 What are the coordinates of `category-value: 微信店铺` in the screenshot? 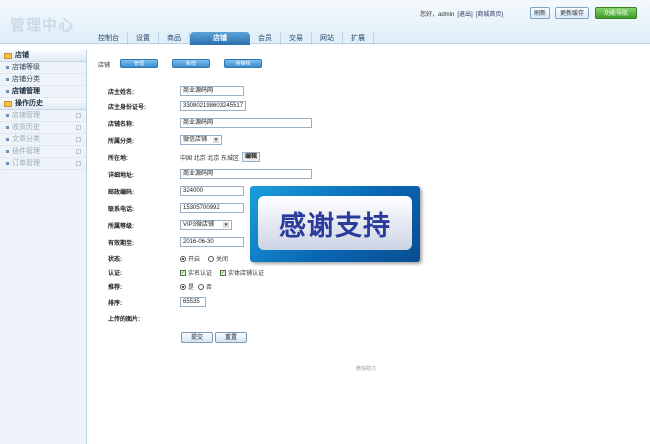 It's located at (195, 140).